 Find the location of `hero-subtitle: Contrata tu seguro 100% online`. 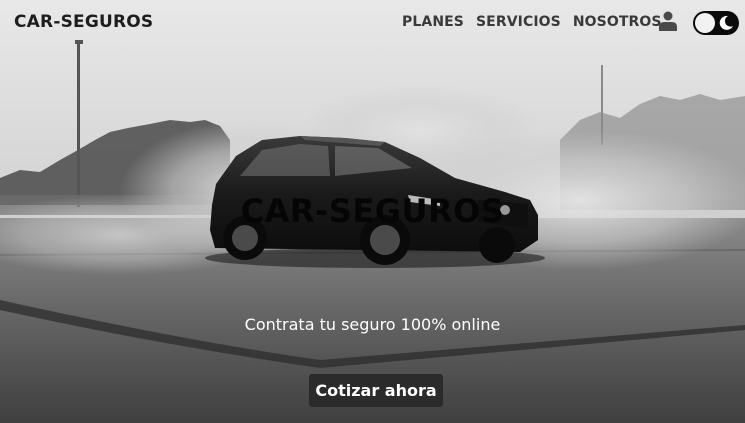

hero-subtitle: Contrata tu seguro 100% online is located at coordinates (372, 324).